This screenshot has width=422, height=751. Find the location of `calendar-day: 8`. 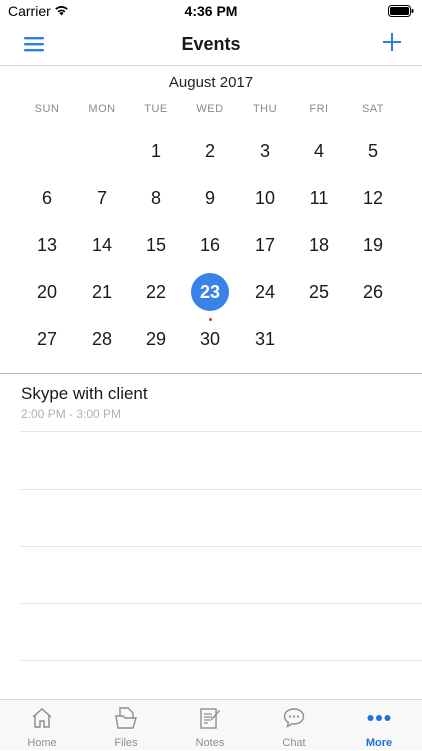

calendar-day: 8 is located at coordinates (156, 198).